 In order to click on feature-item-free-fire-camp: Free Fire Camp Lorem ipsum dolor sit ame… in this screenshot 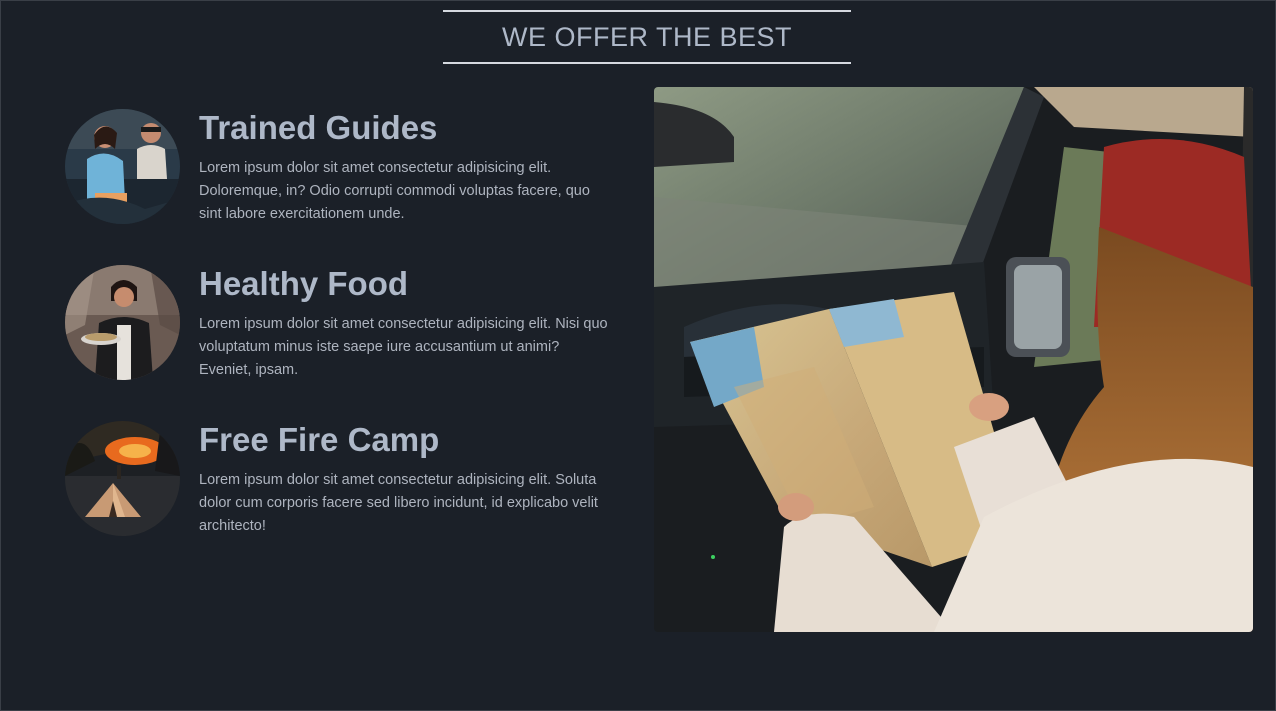, I will do `click(345, 497)`.